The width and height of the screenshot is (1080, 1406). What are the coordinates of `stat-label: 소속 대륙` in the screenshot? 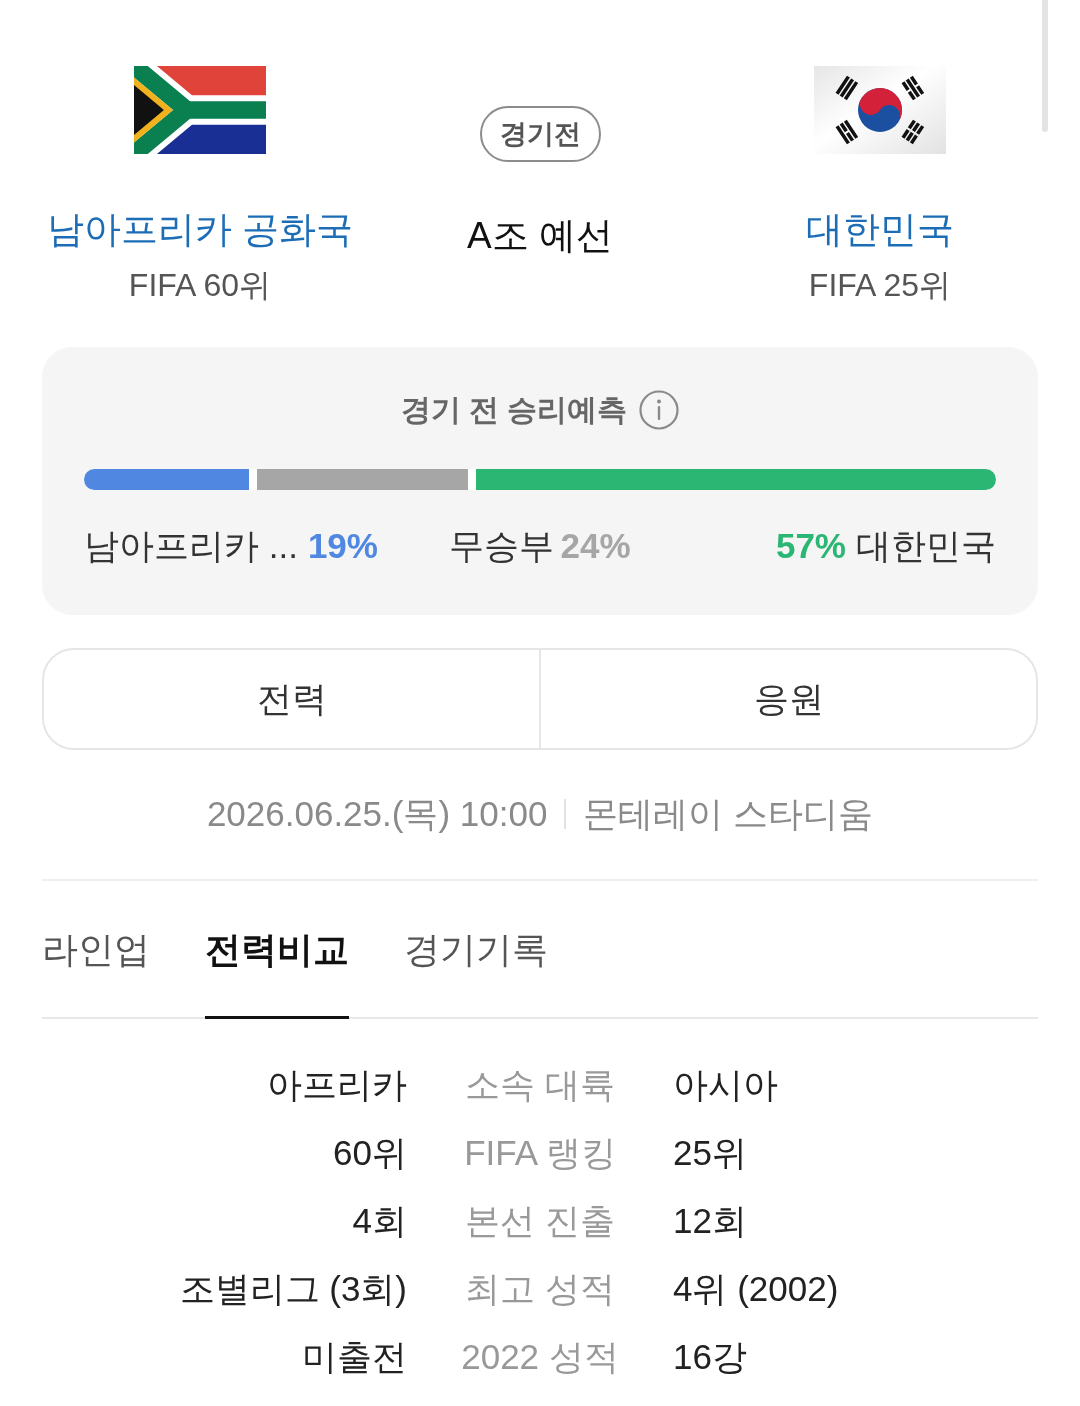 It's located at (540, 1085).